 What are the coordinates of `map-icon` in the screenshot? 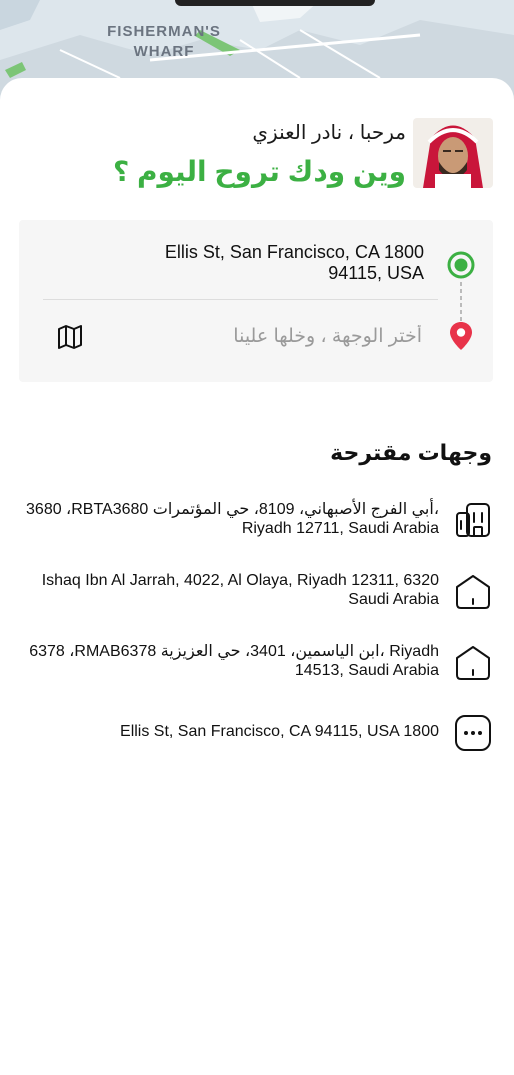 It's located at (70, 337).